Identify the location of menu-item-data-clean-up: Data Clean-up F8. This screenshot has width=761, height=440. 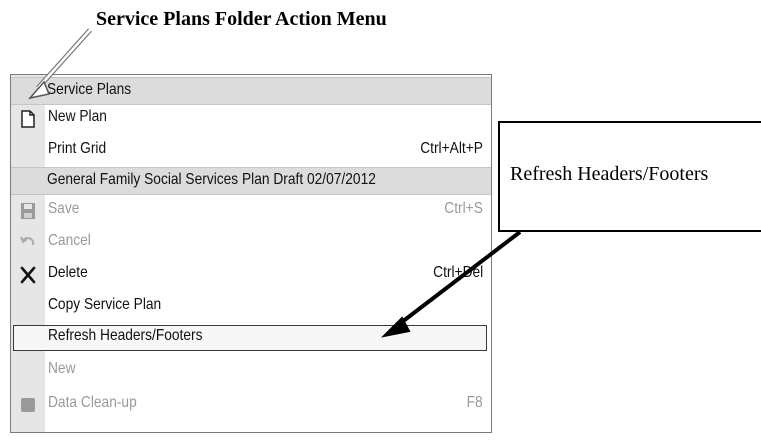
(251, 405).